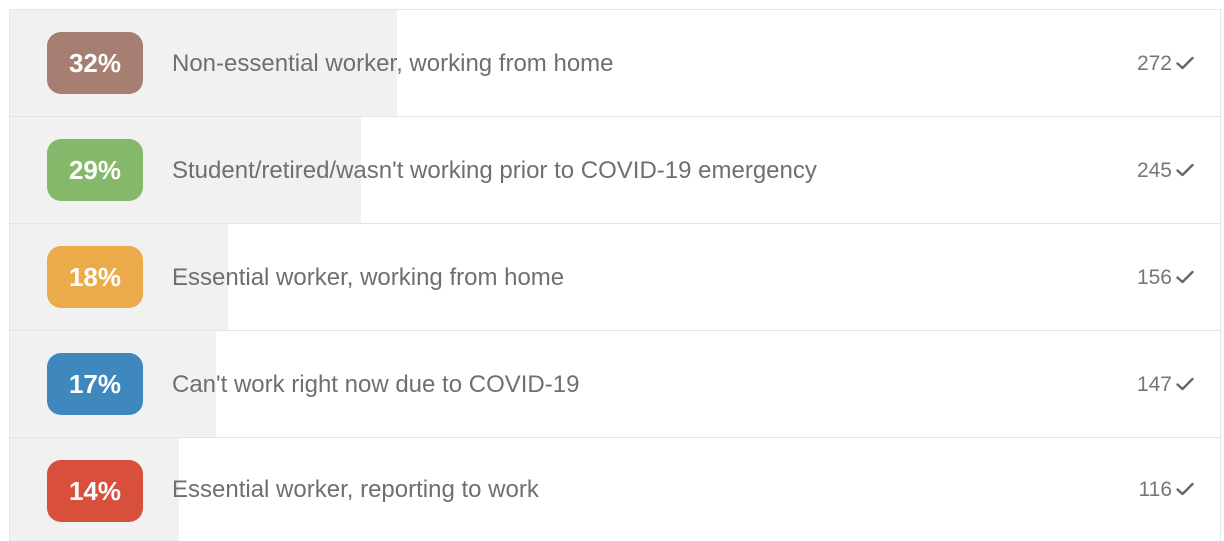 The height and width of the screenshot is (541, 1224). What do you see at coordinates (95, 384) in the screenshot?
I see `percent-badge: 17%` at bounding box center [95, 384].